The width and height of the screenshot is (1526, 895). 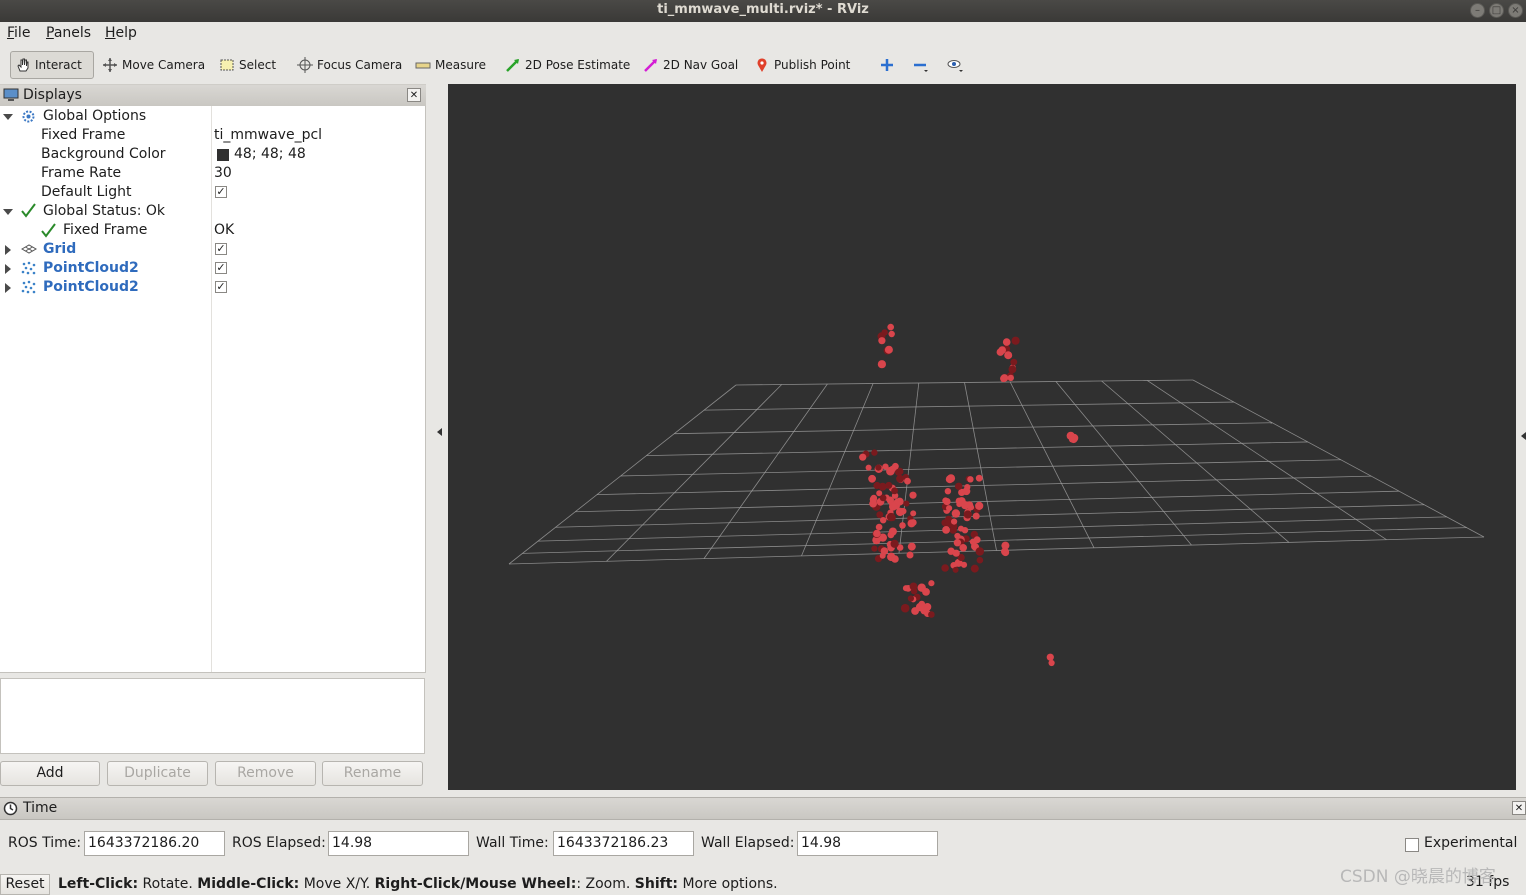 What do you see at coordinates (52, 65) in the screenshot?
I see `interact-tool: Interact` at bounding box center [52, 65].